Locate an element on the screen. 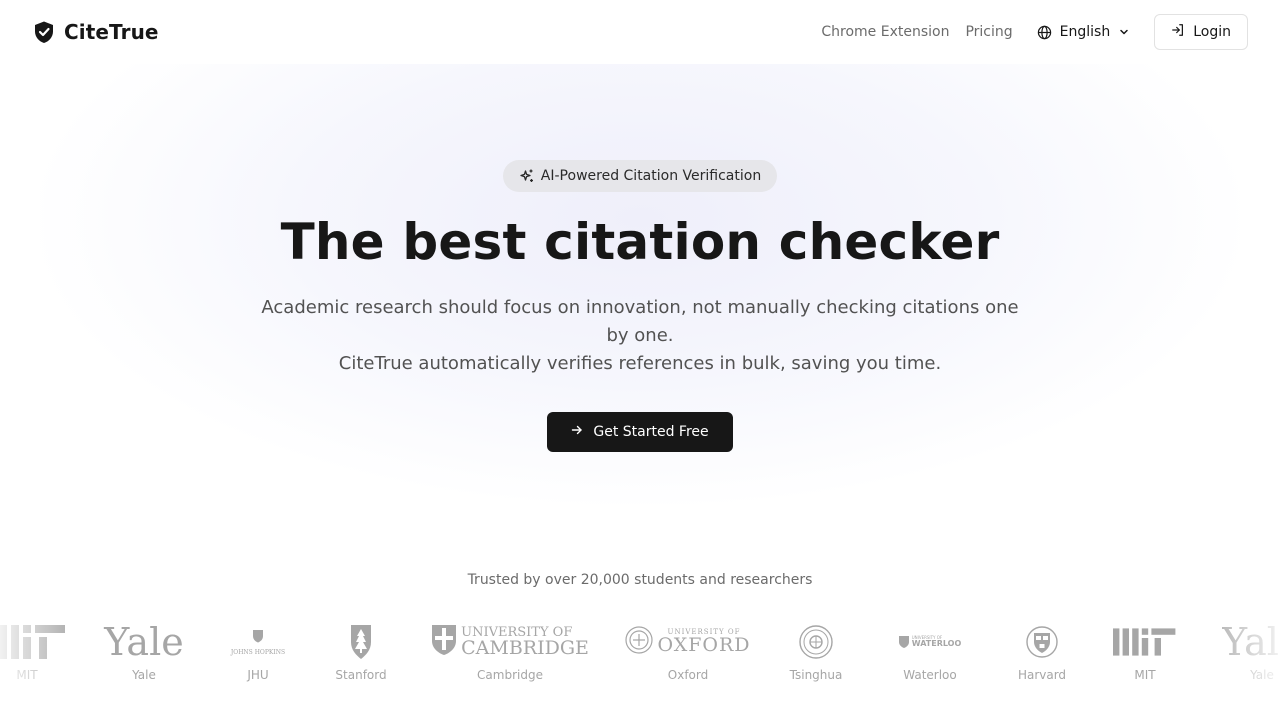 The height and width of the screenshot is (720, 1280). logo-label: Harvard is located at coordinates (1042, 675).